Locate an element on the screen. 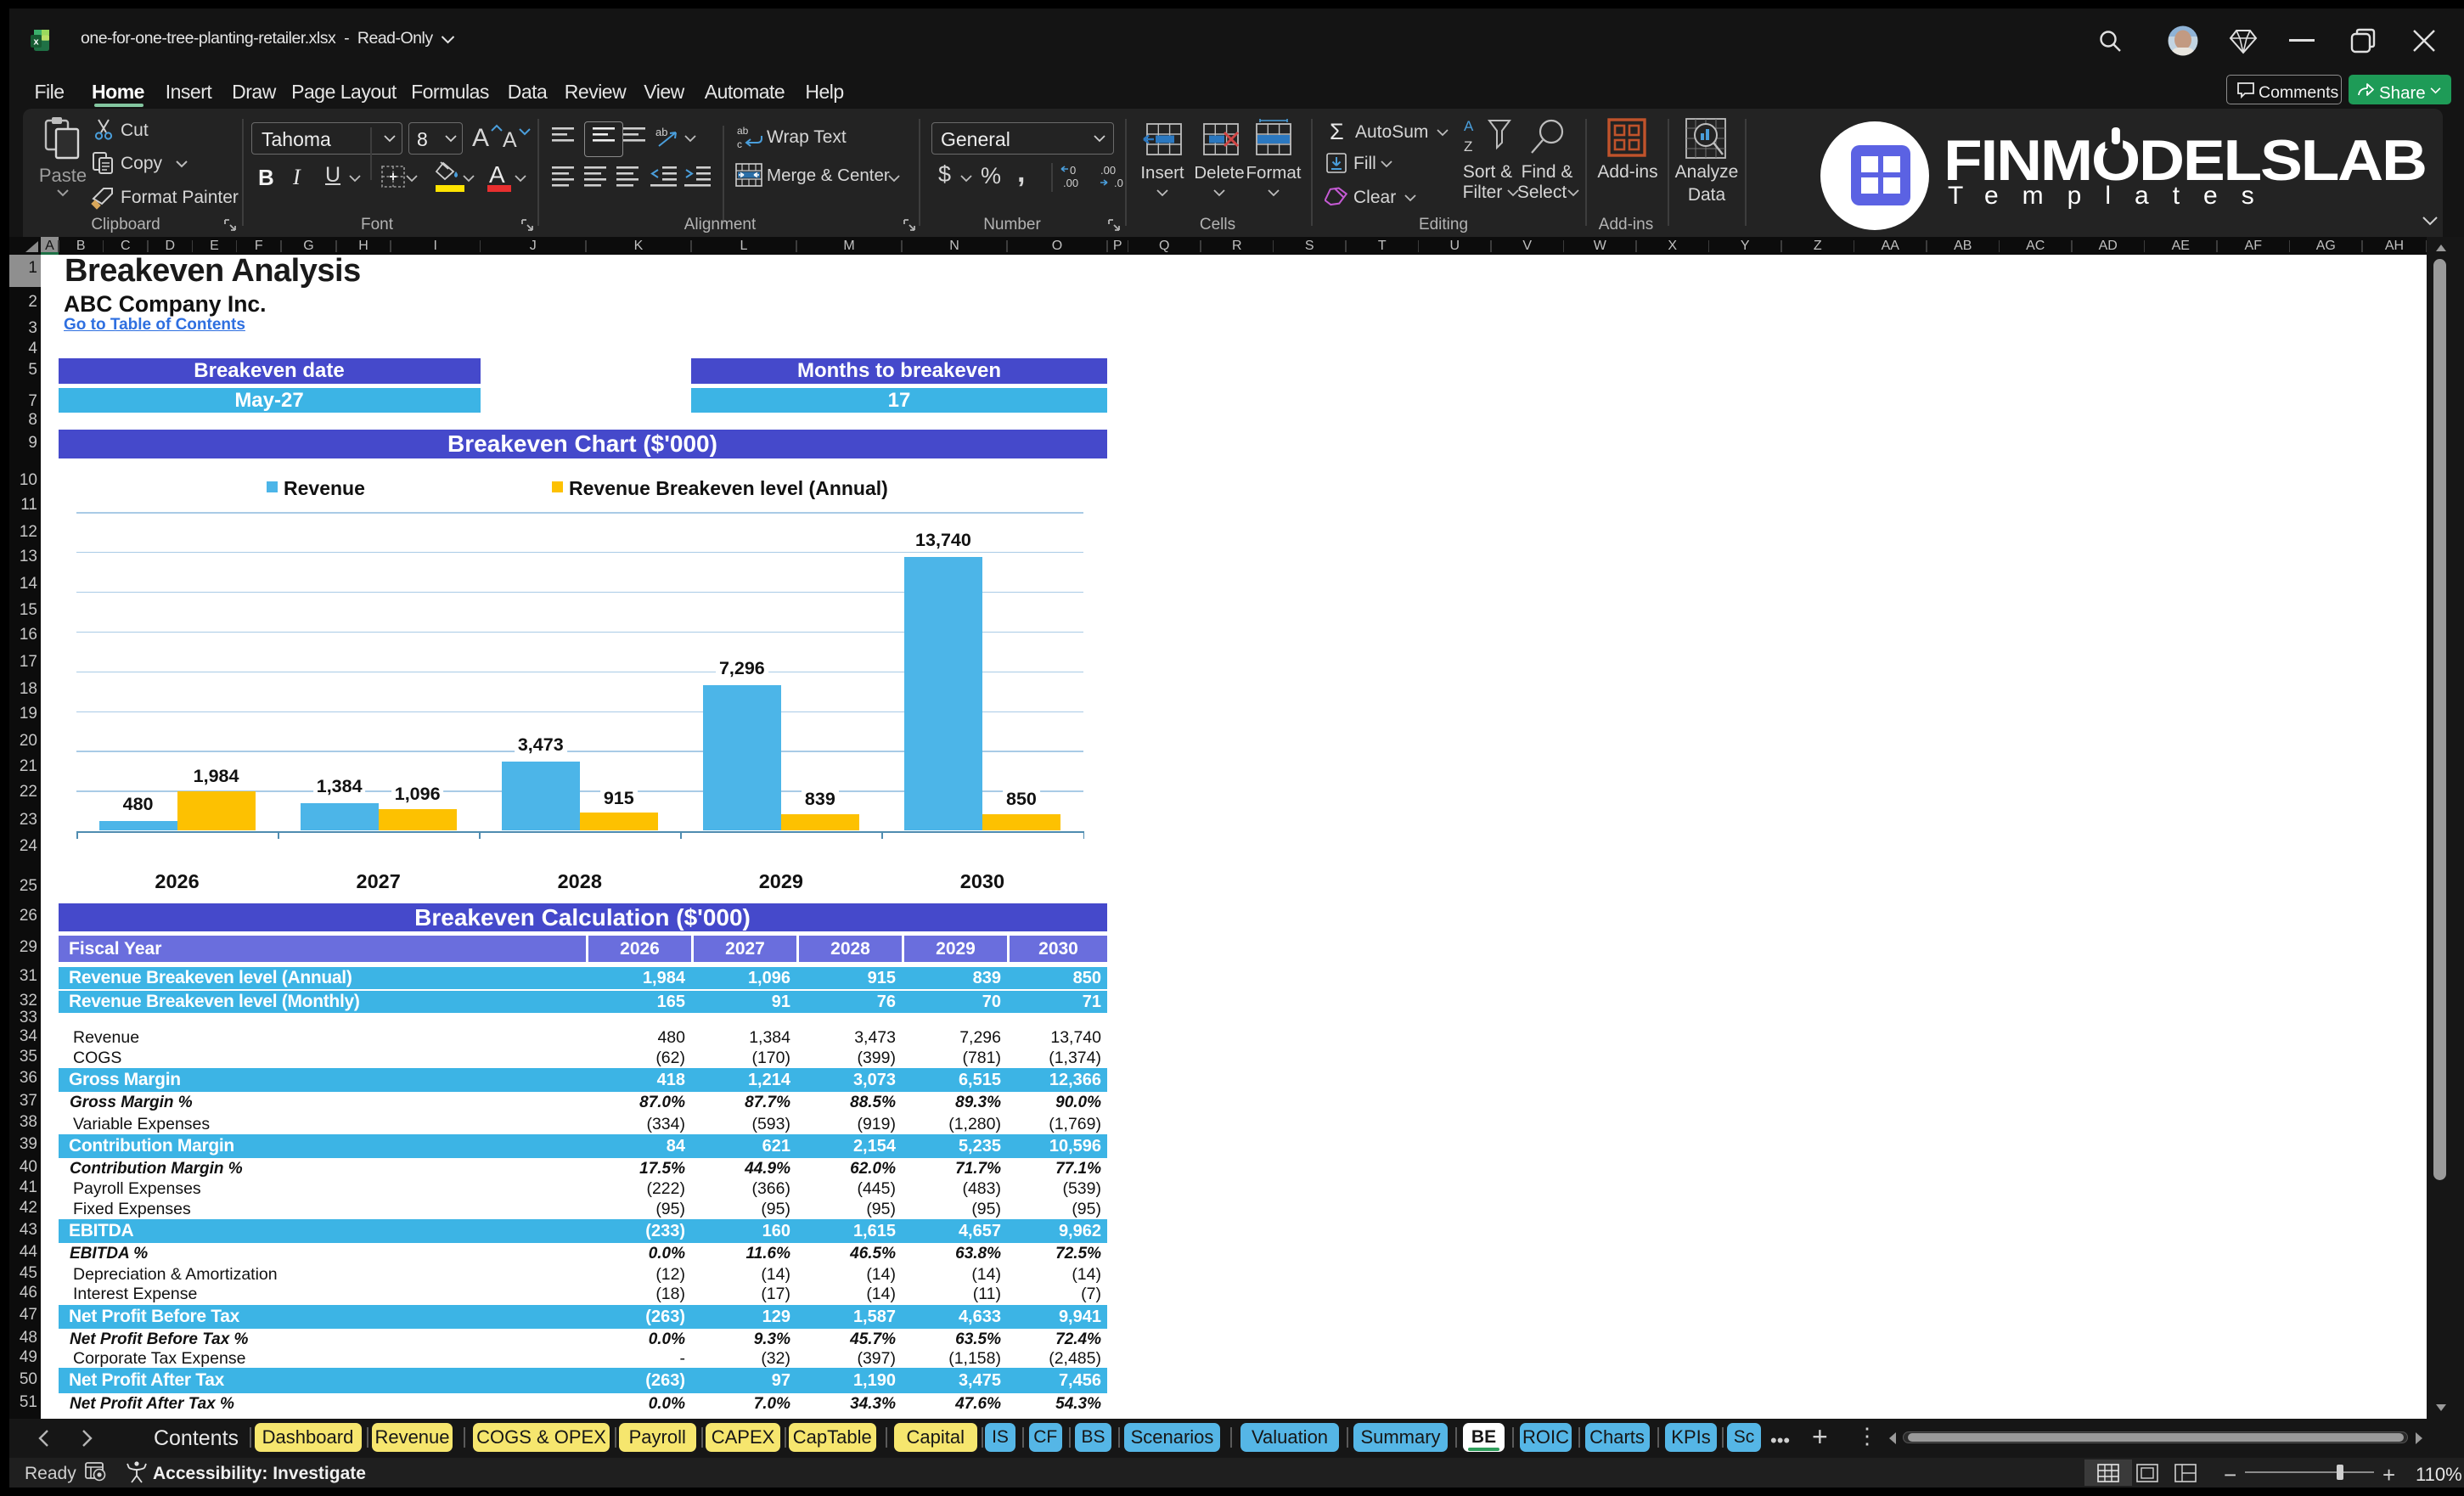 Image resolution: width=2464 pixels, height=1496 pixels. svg-text: A is located at coordinates (1469, 126).